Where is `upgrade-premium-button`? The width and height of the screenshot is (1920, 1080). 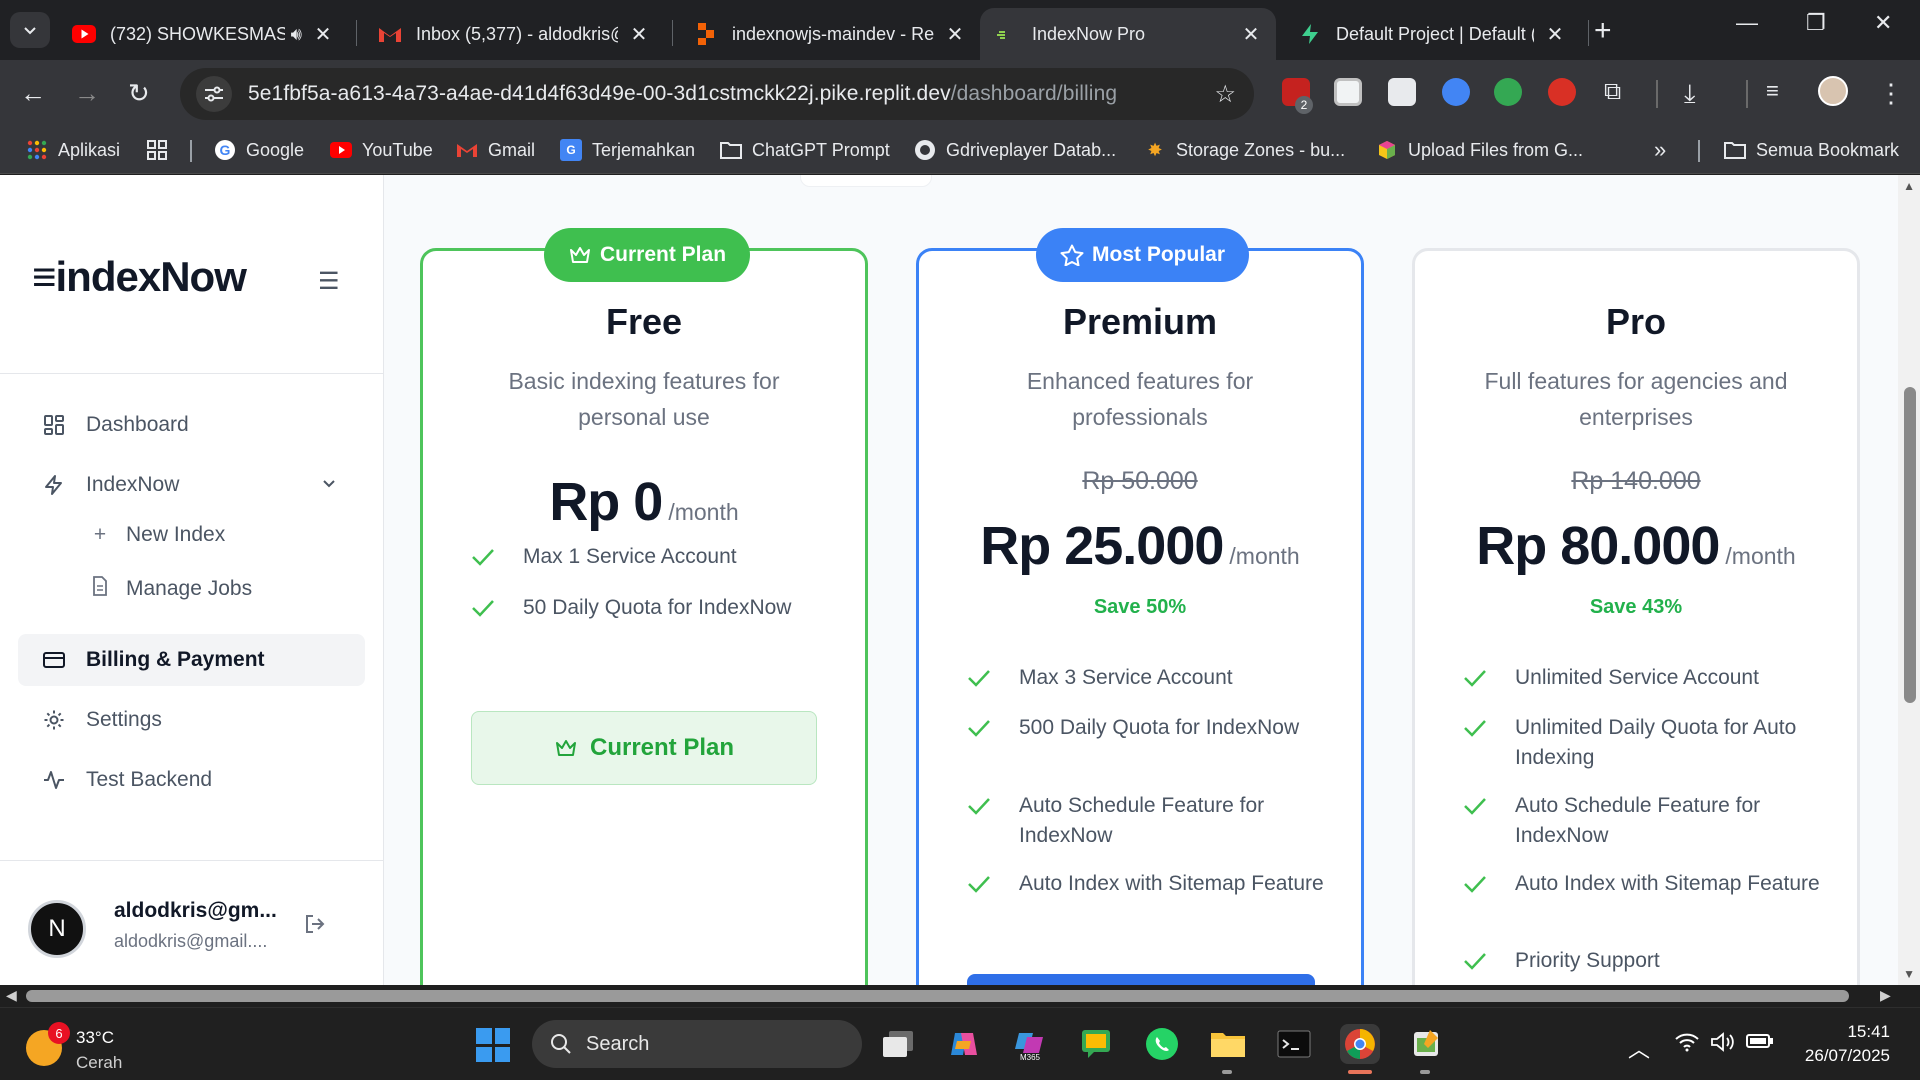
upgrade-premium-button is located at coordinates (1141, 979).